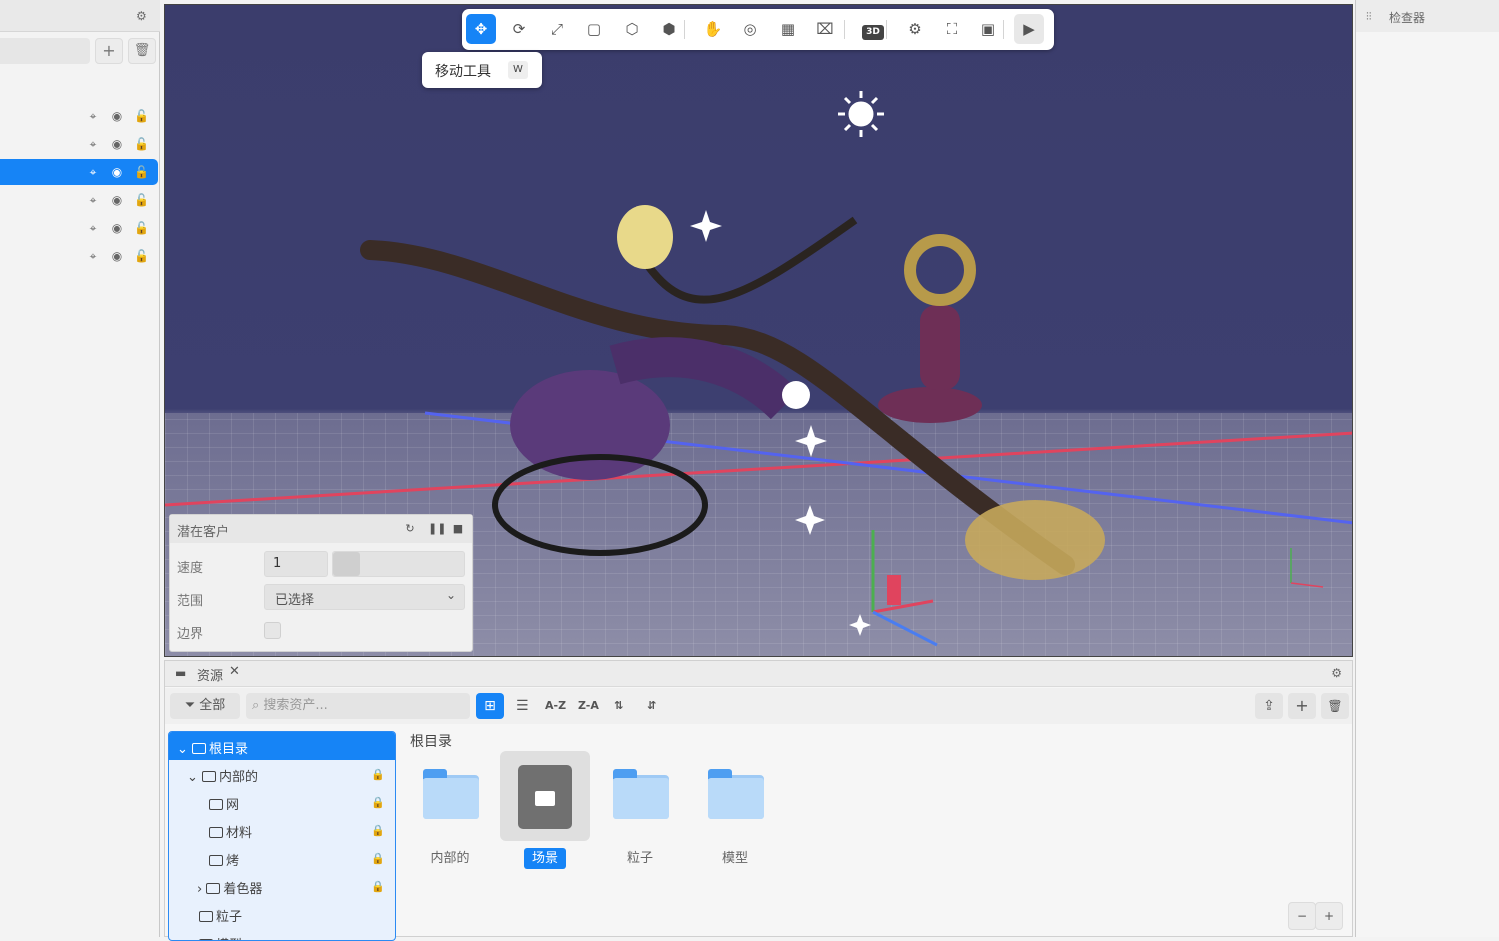 The image size is (1499, 941). What do you see at coordinates (750, 29) in the screenshot?
I see `focus-tool: ◎` at bounding box center [750, 29].